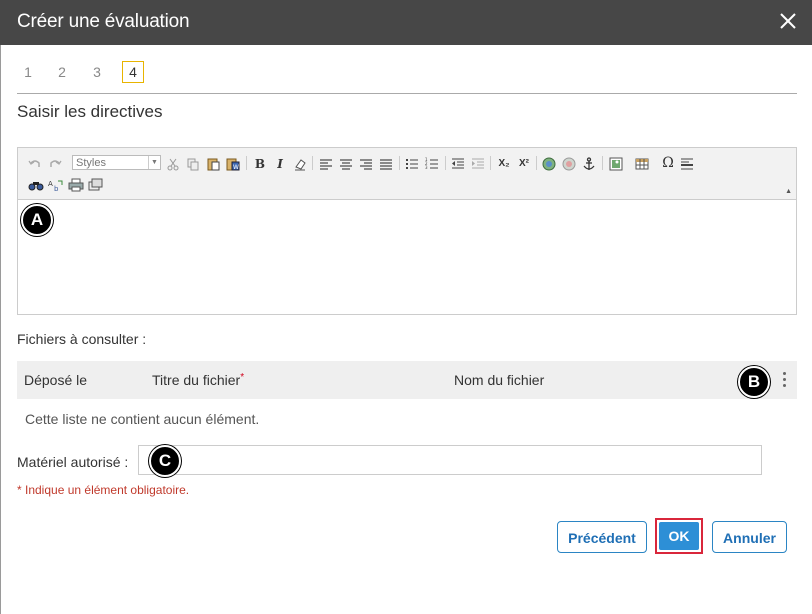 This screenshot has width=812, height=614. What do you see at coordinates (569, 164) in the screenshot?
I see `unlink-icon` at bounding box center [569, 164].